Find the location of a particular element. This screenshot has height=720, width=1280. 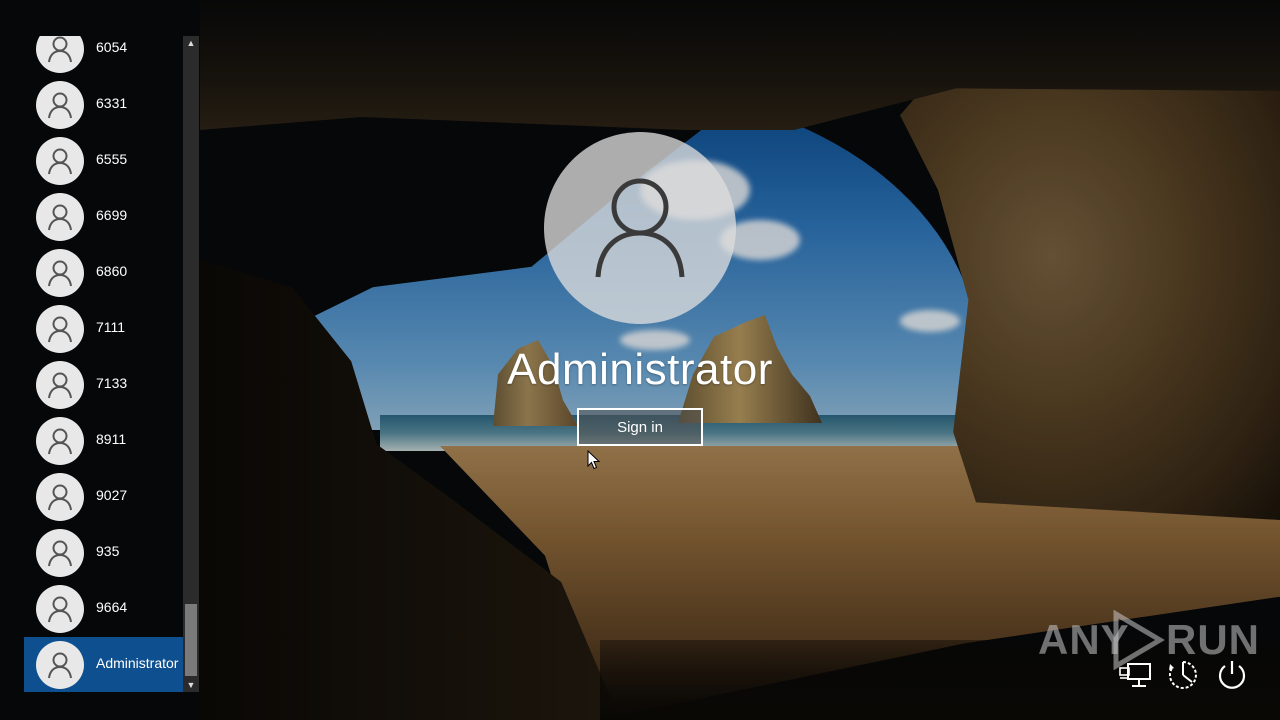

user-label: 6860 is located at coordinates (112, 271).